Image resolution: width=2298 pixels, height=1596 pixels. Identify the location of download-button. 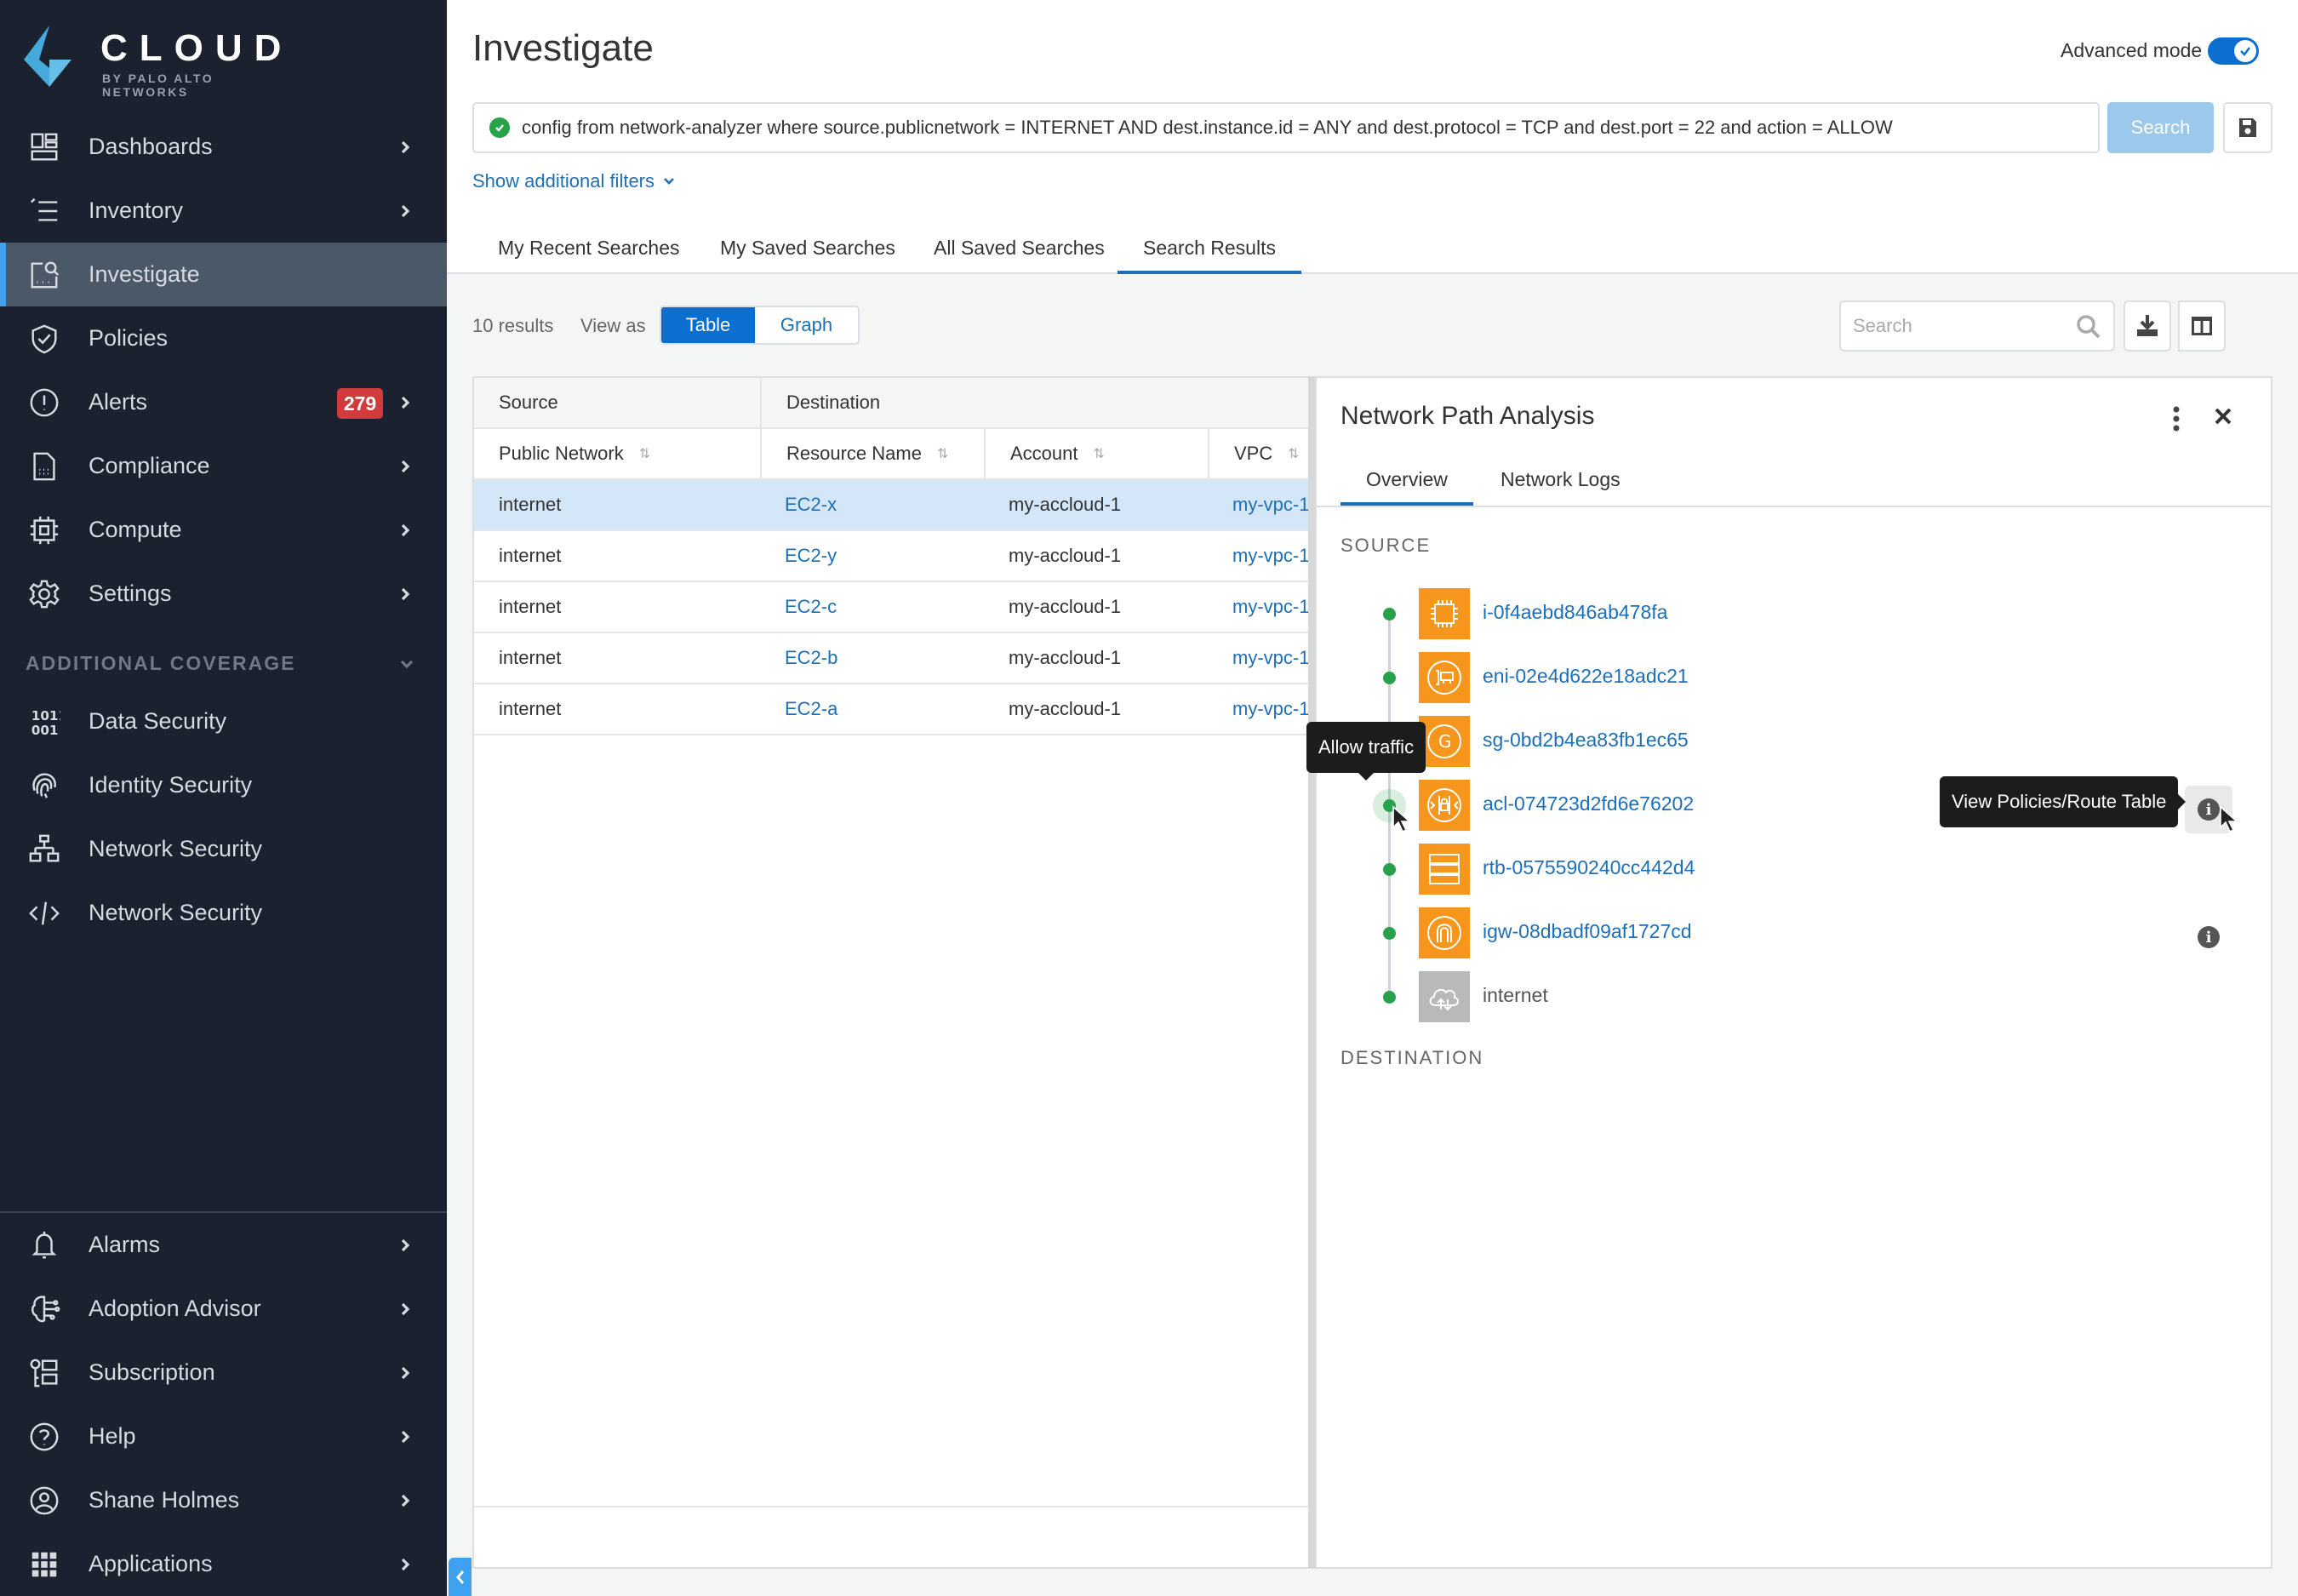
(2147, 326).